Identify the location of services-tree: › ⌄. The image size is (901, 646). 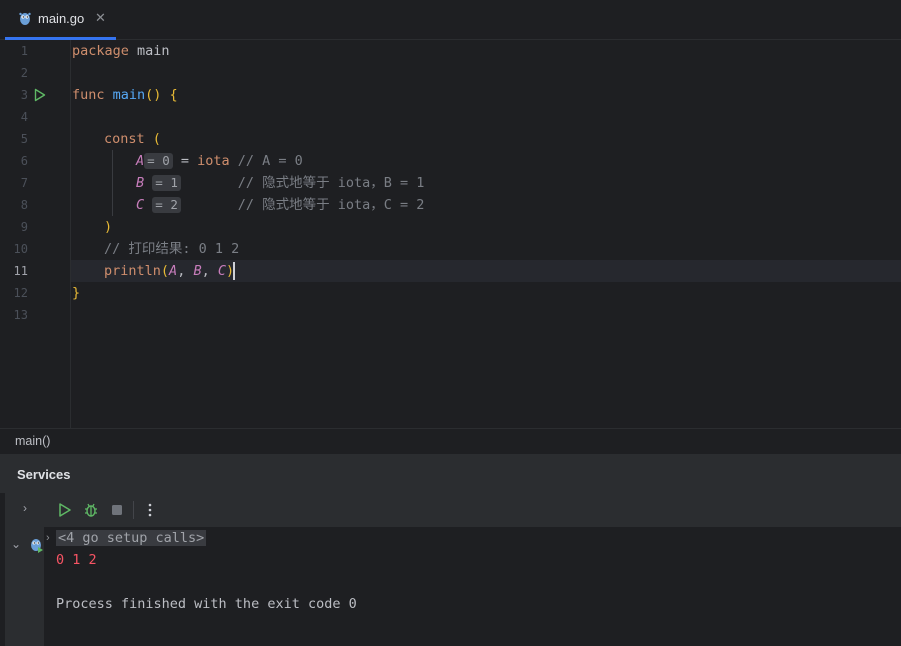
(25, 569).